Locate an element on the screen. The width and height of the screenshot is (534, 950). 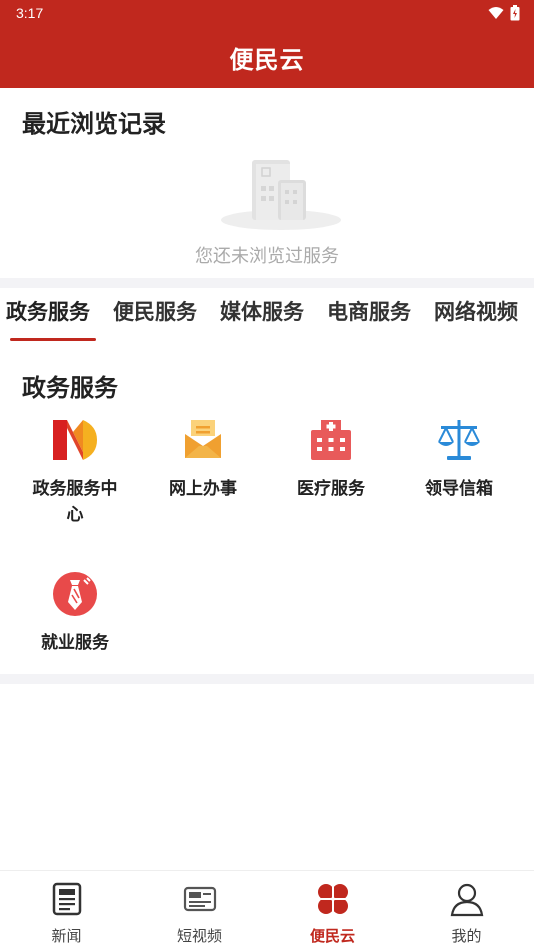
leader-mailbox-item: 领导信箱 is located at coordinates (459, 459).